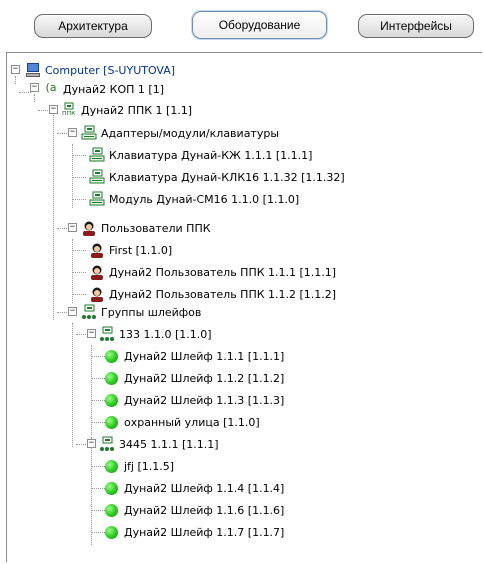  I want to click on tree-node-loop-group: 3445 1.1.1 [1.1.1], so click(159, 444).